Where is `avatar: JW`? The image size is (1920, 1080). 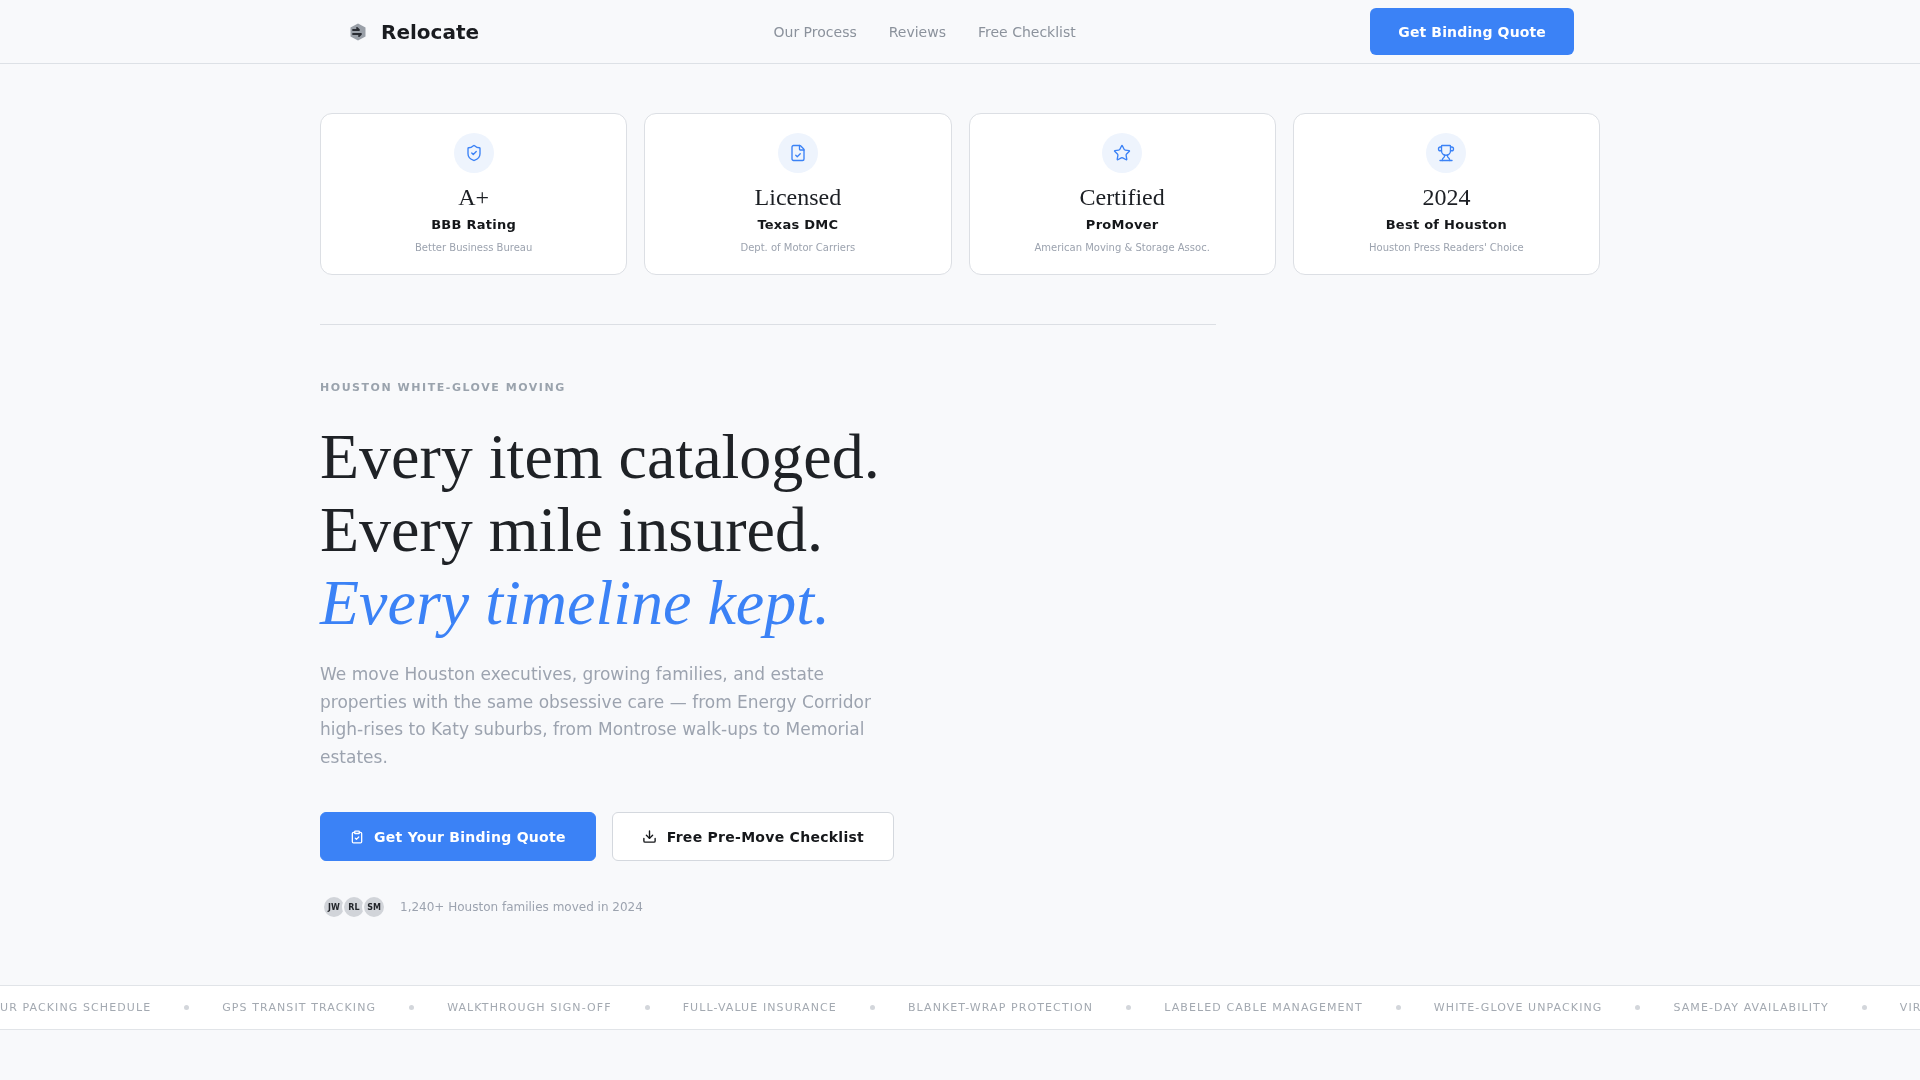 avatar: JW is located at coordinates (334, 907).